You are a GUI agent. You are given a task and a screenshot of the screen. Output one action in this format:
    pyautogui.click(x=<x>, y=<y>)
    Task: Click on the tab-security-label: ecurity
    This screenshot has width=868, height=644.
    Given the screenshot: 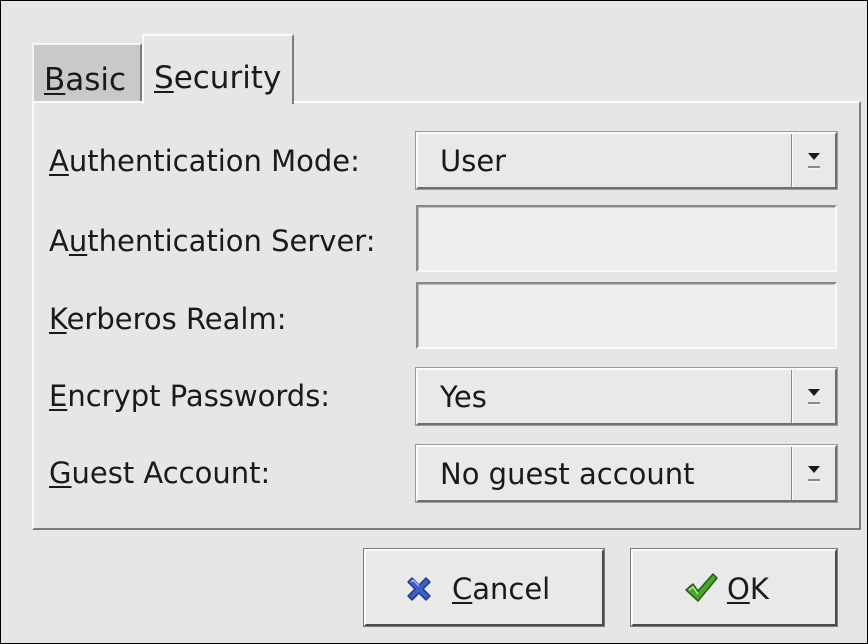 What is the action you would take?
    pyautogui.click(x=227, y=78)
    